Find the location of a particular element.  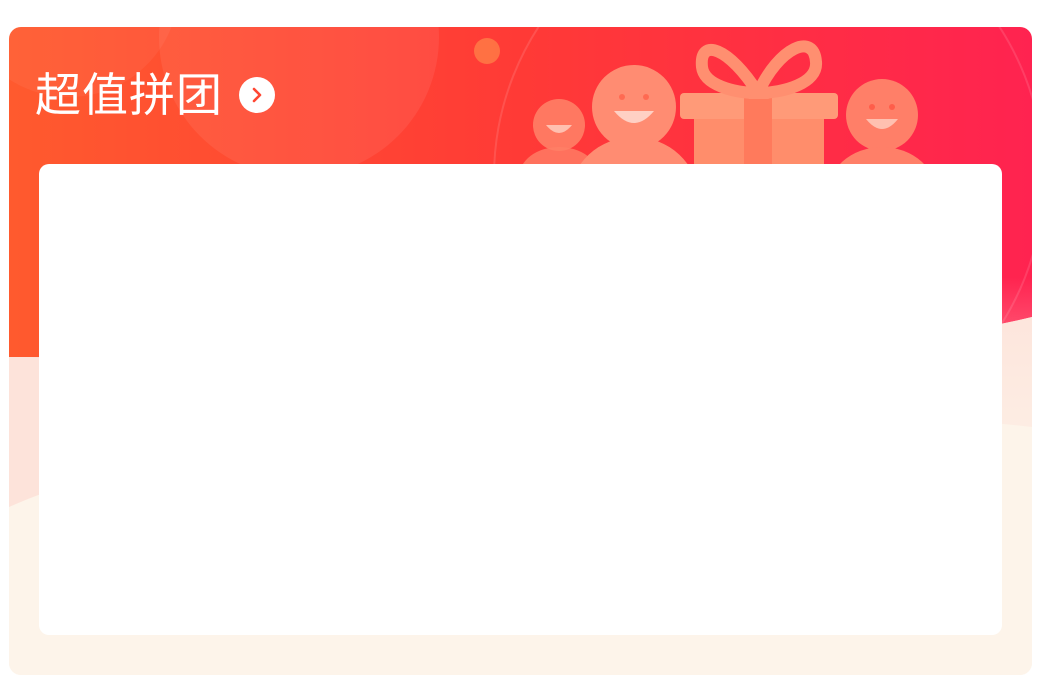

more-button is located at coordinates (257, 95).